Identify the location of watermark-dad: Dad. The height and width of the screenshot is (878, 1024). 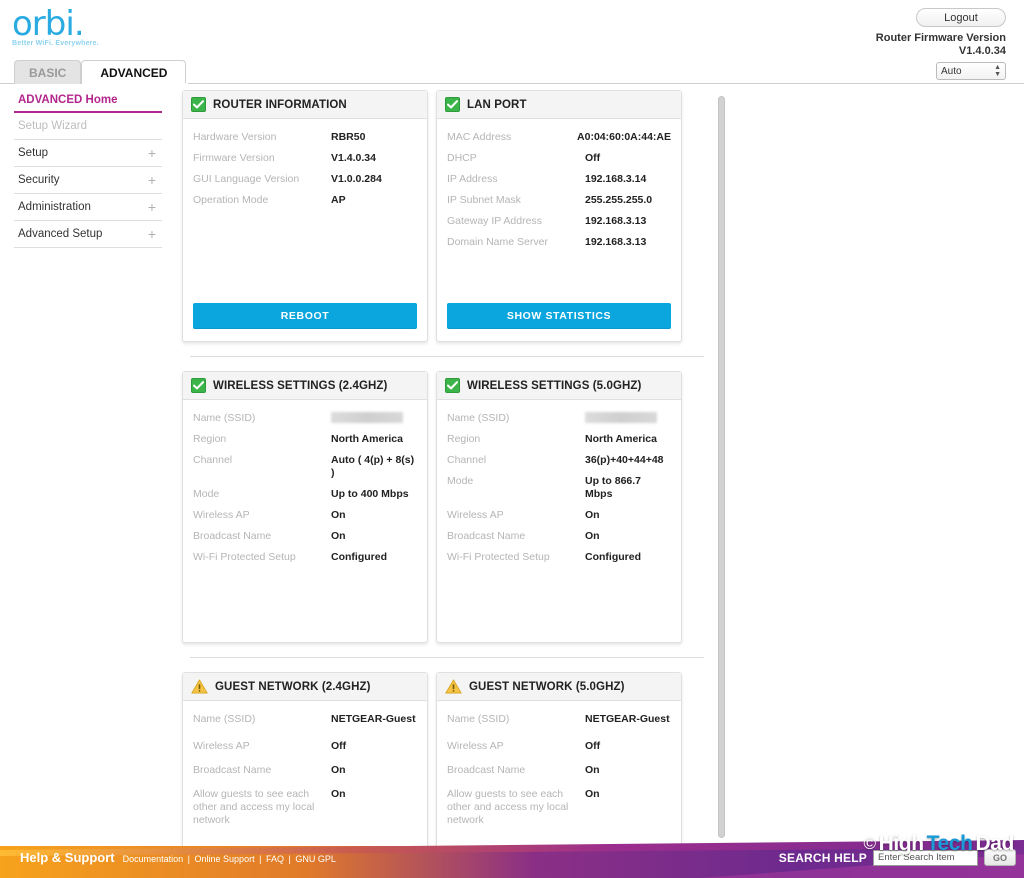
(995, 843).